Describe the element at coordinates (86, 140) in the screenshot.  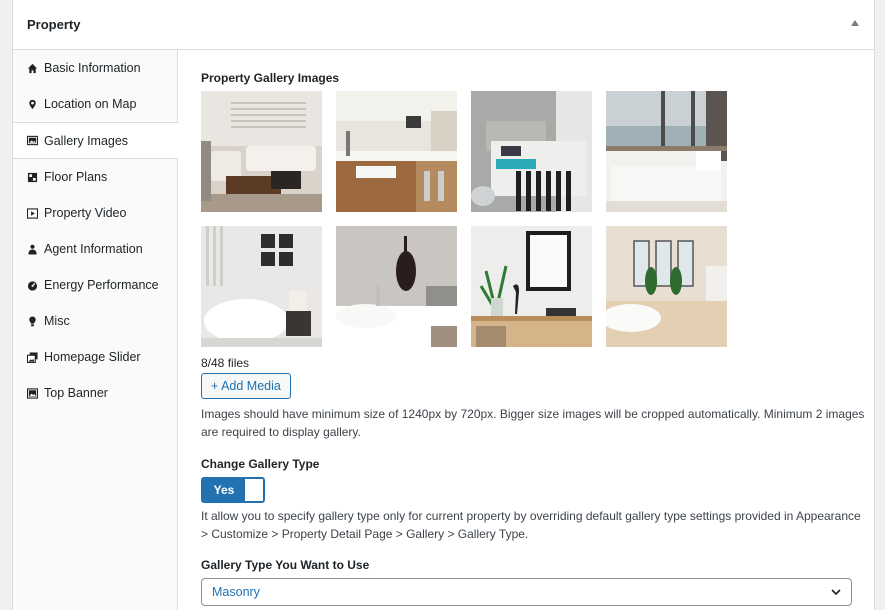
I see `tab-label: Gallery Images` at that location.